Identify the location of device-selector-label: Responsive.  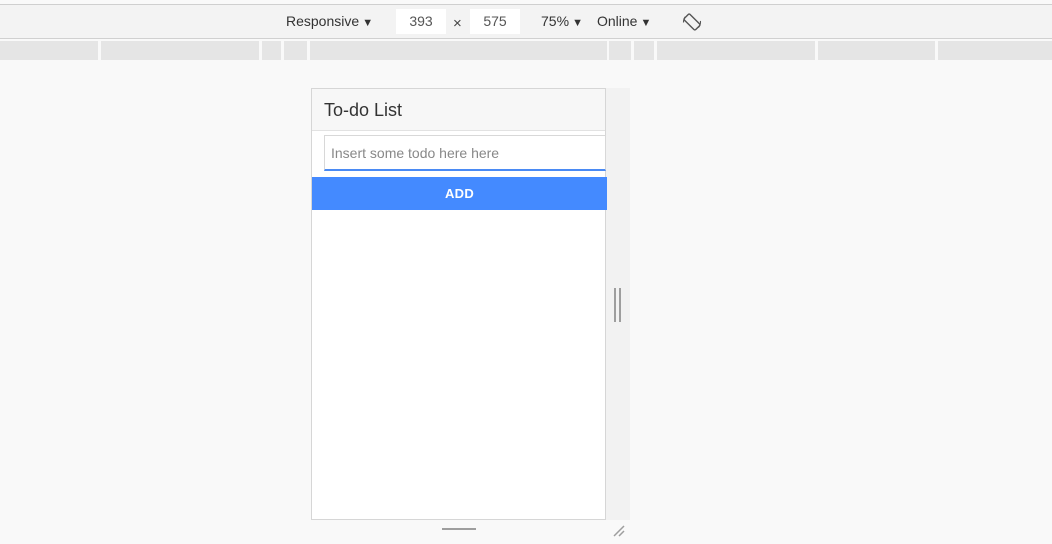
(323, 21).